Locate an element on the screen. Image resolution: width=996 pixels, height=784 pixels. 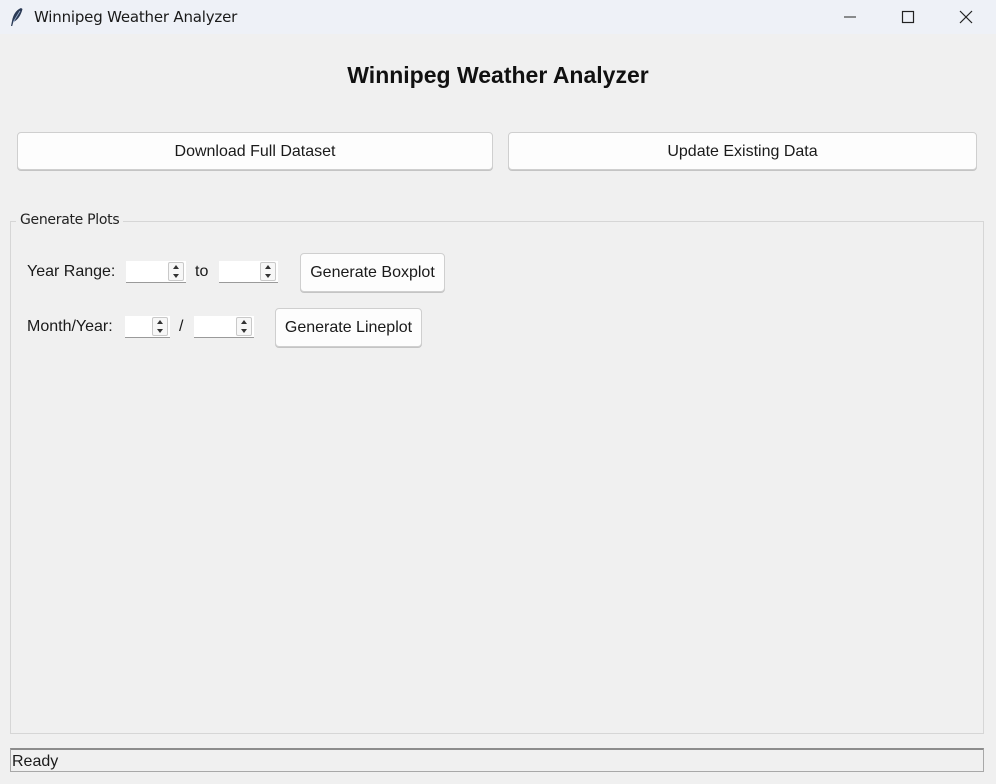
month-field is located at coordinates (138, 326).